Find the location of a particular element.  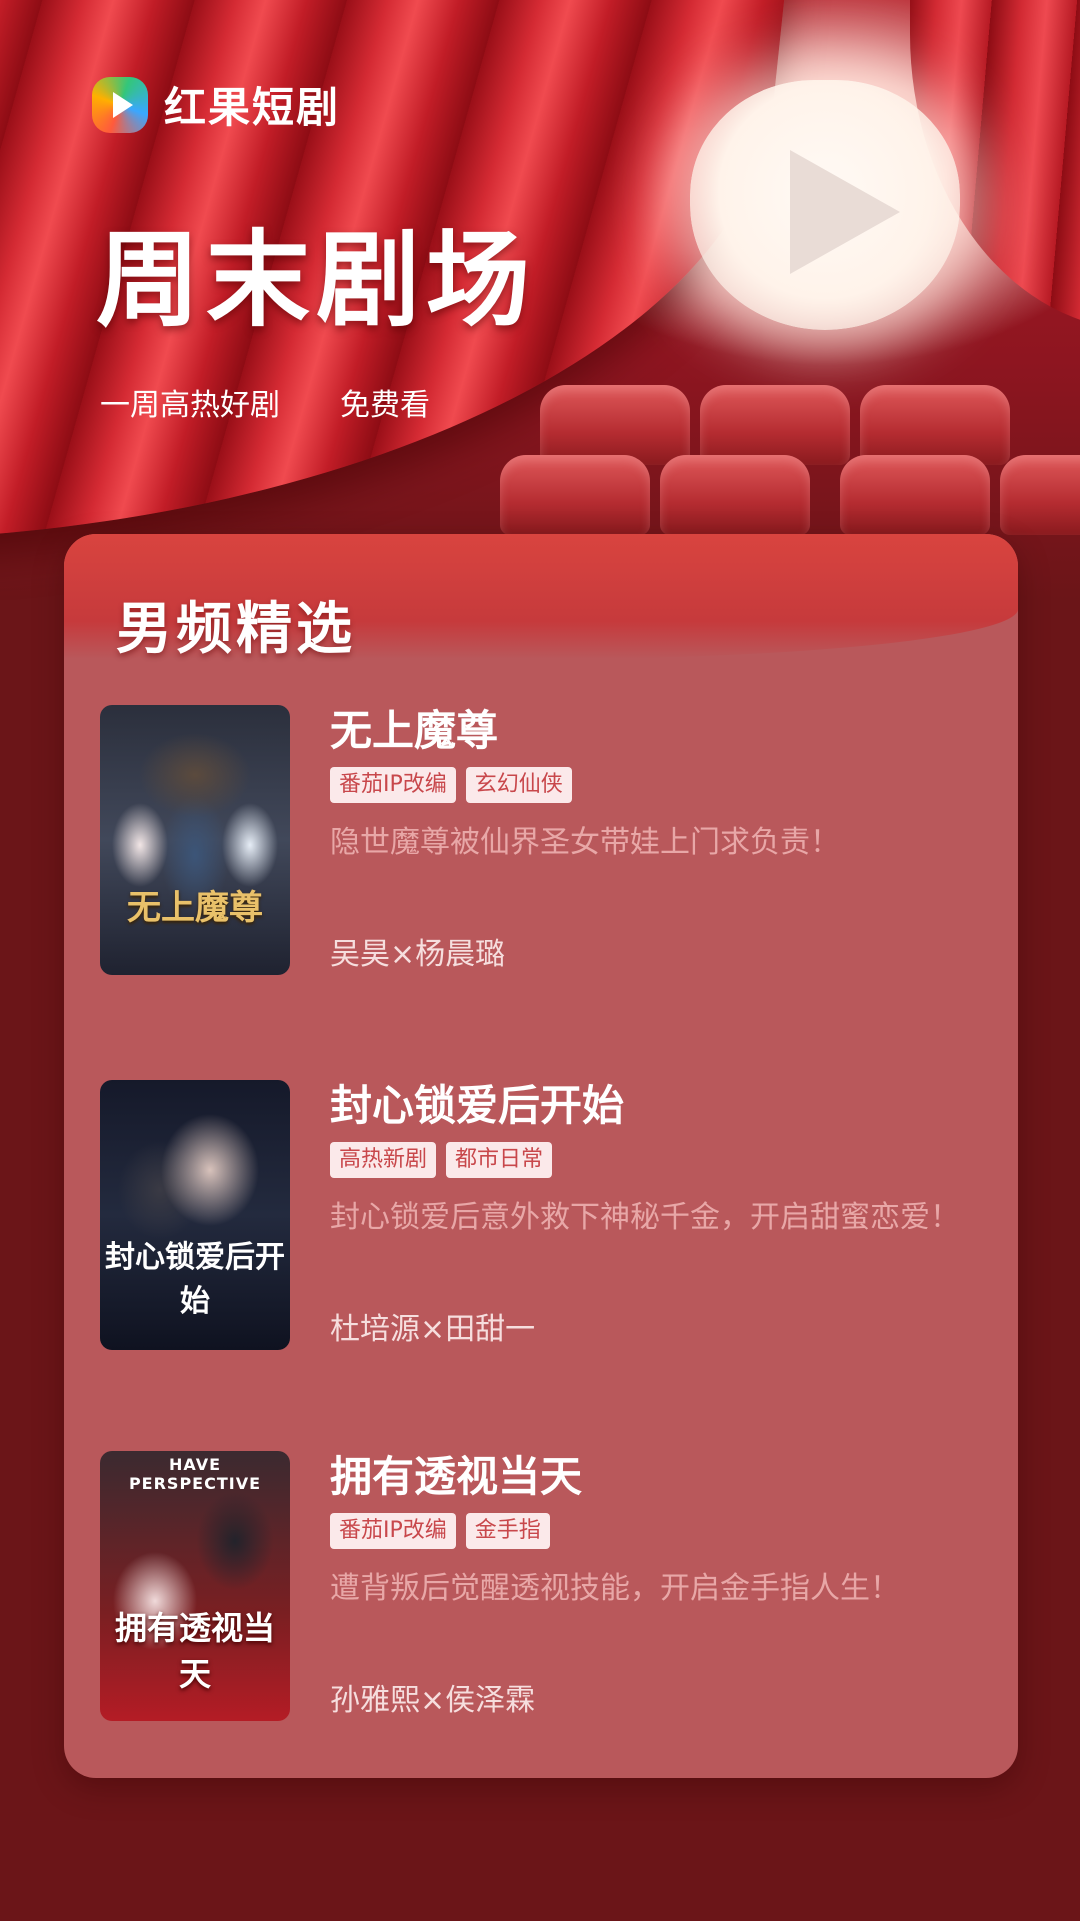

drama-cast: 杜培源×田甜一 is located at coordinates (433, 1329).